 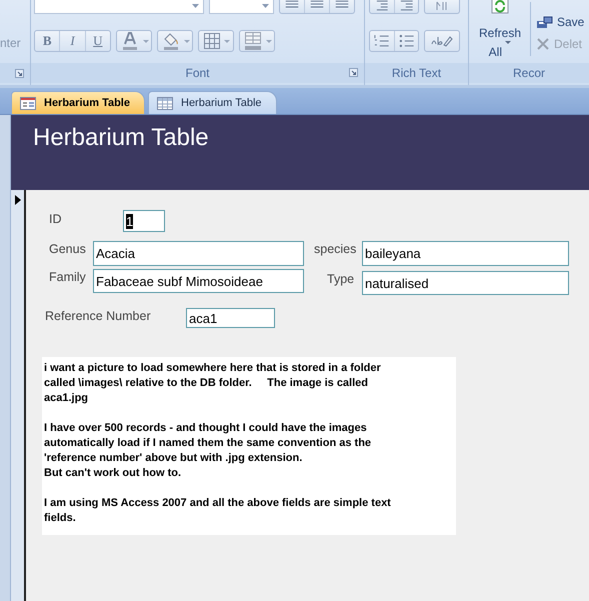 I want to click on underline-button: U, so click(x=98, y=41).